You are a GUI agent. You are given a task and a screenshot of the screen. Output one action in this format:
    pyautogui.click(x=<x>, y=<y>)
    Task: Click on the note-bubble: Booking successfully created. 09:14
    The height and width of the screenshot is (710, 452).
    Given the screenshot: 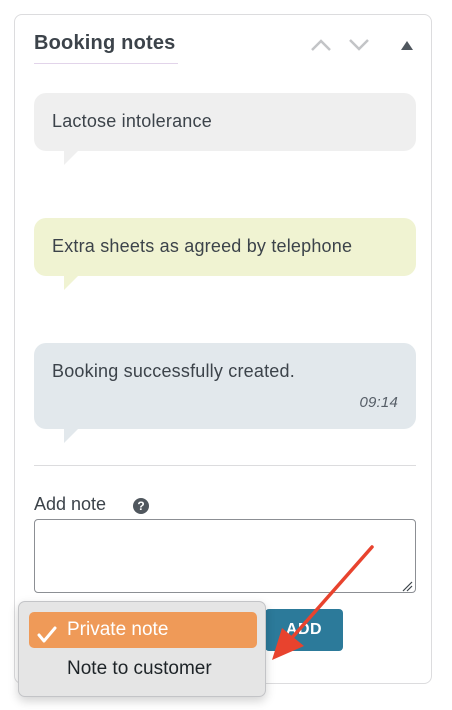 What is the action you would take?
    pyautogui.click(x=225, y=393)
    